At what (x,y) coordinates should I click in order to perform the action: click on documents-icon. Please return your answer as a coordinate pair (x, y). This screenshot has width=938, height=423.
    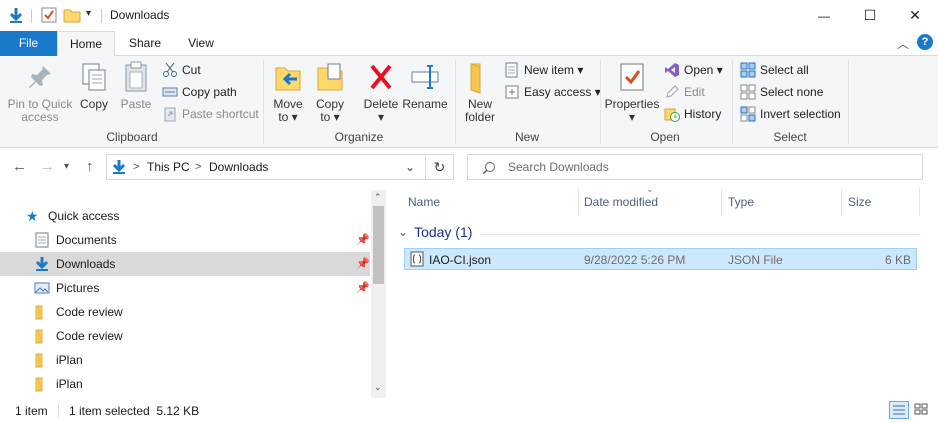
    Looking at the image, I should click on (42, 240).